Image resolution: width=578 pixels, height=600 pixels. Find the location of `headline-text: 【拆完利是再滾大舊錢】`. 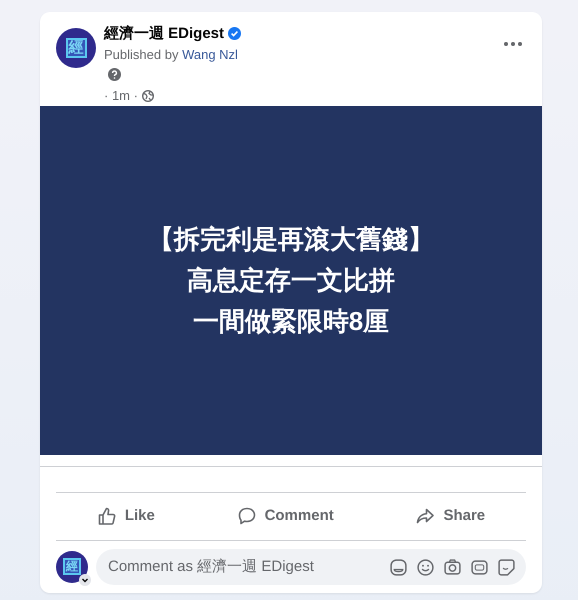

headline-text: 【拆完利是再滾大舊錢】 is located at coordinates (291, 239).